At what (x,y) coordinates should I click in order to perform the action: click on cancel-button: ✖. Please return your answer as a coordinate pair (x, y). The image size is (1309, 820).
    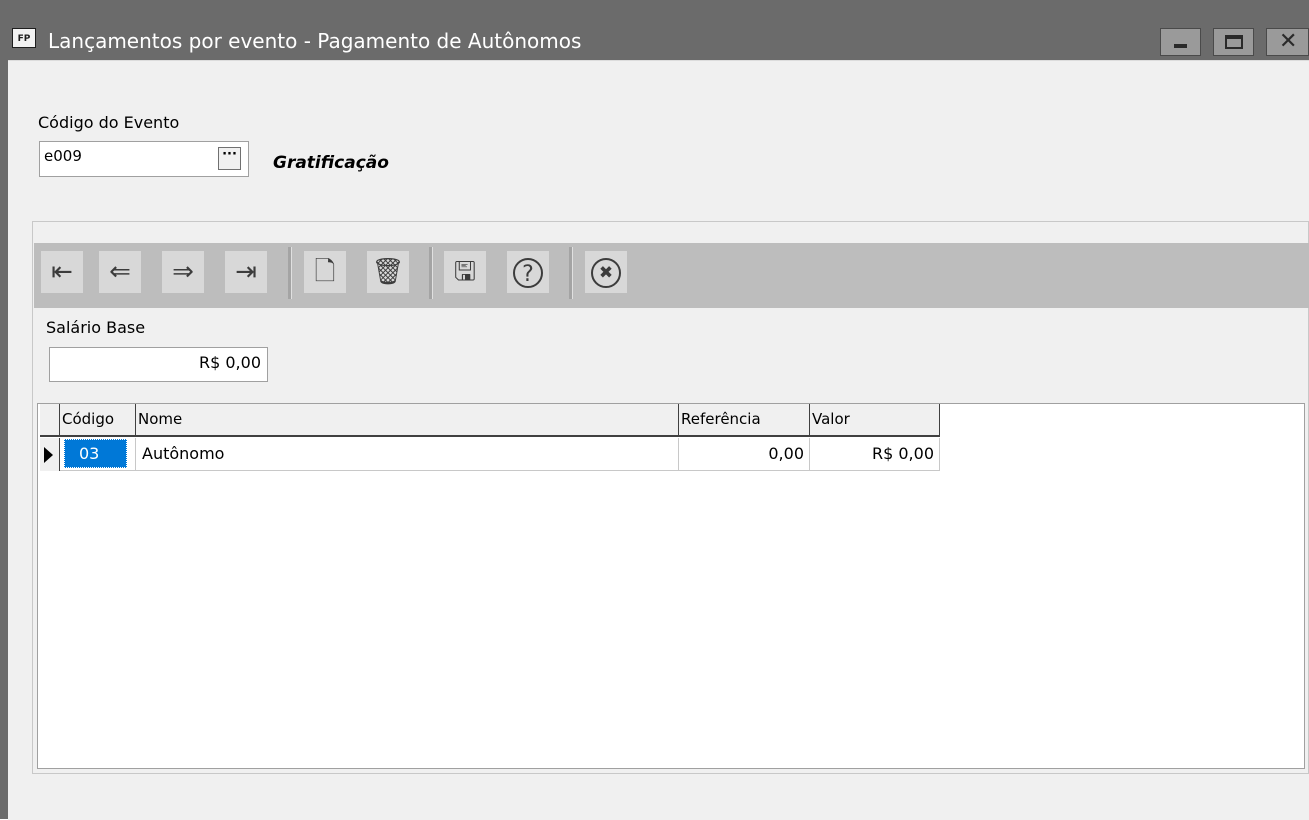
    Looking at the image, I should click on (606, 272).